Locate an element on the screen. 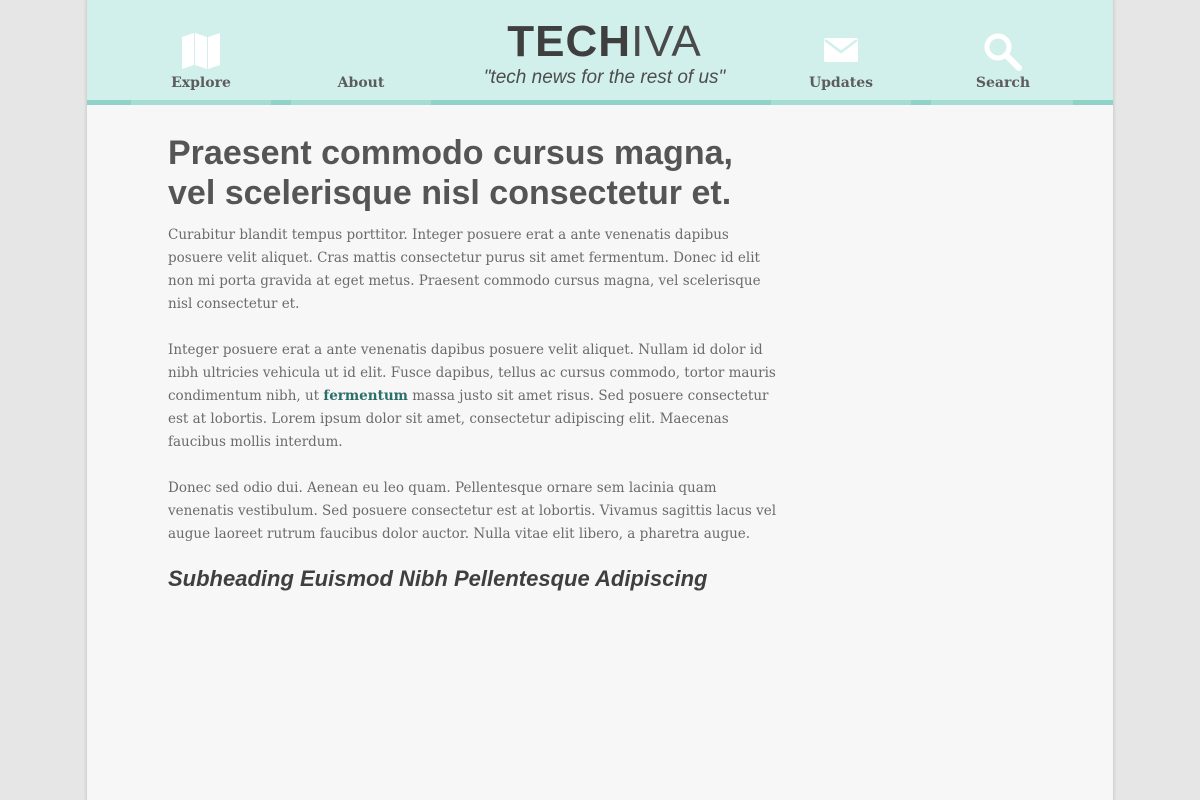  nav-explore: Explore is located at coordinates (201, 50).